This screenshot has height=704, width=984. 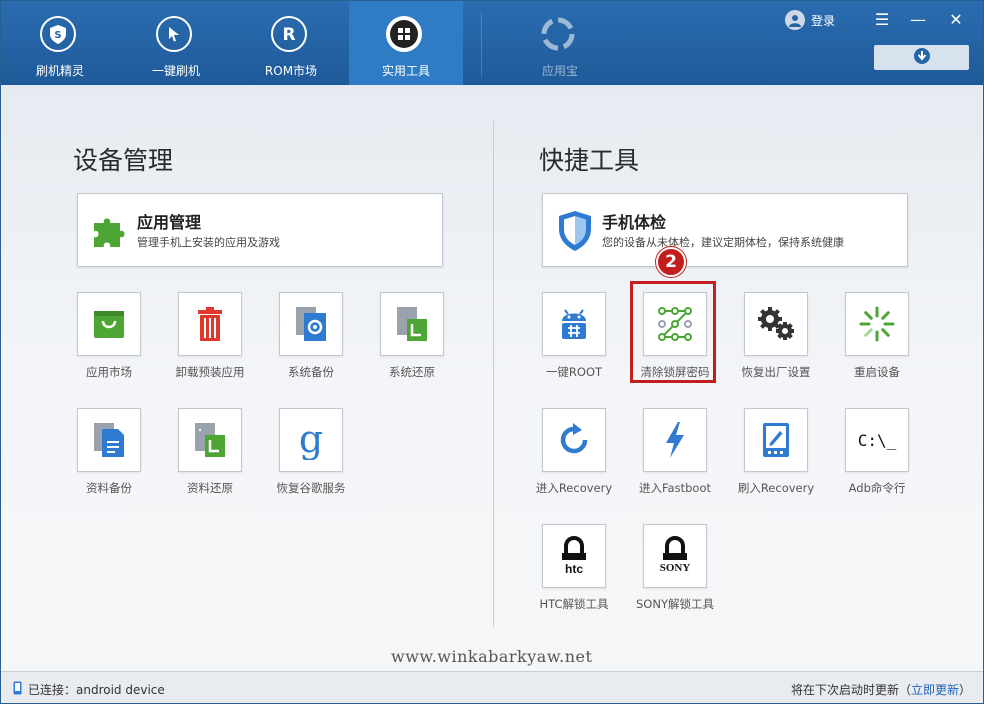 I want to click on tab-label: 实用工具, so click(x=405, y=71).